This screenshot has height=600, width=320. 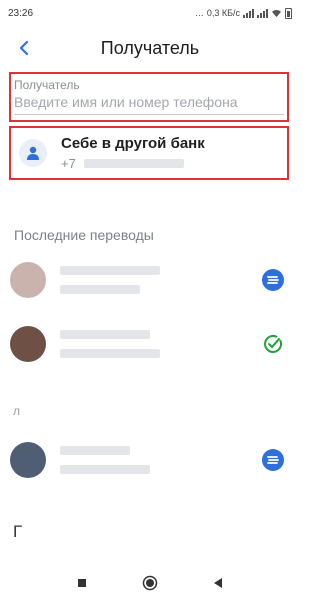 I want to click on recipient-field: Получатель, so click(x=149, y=97).